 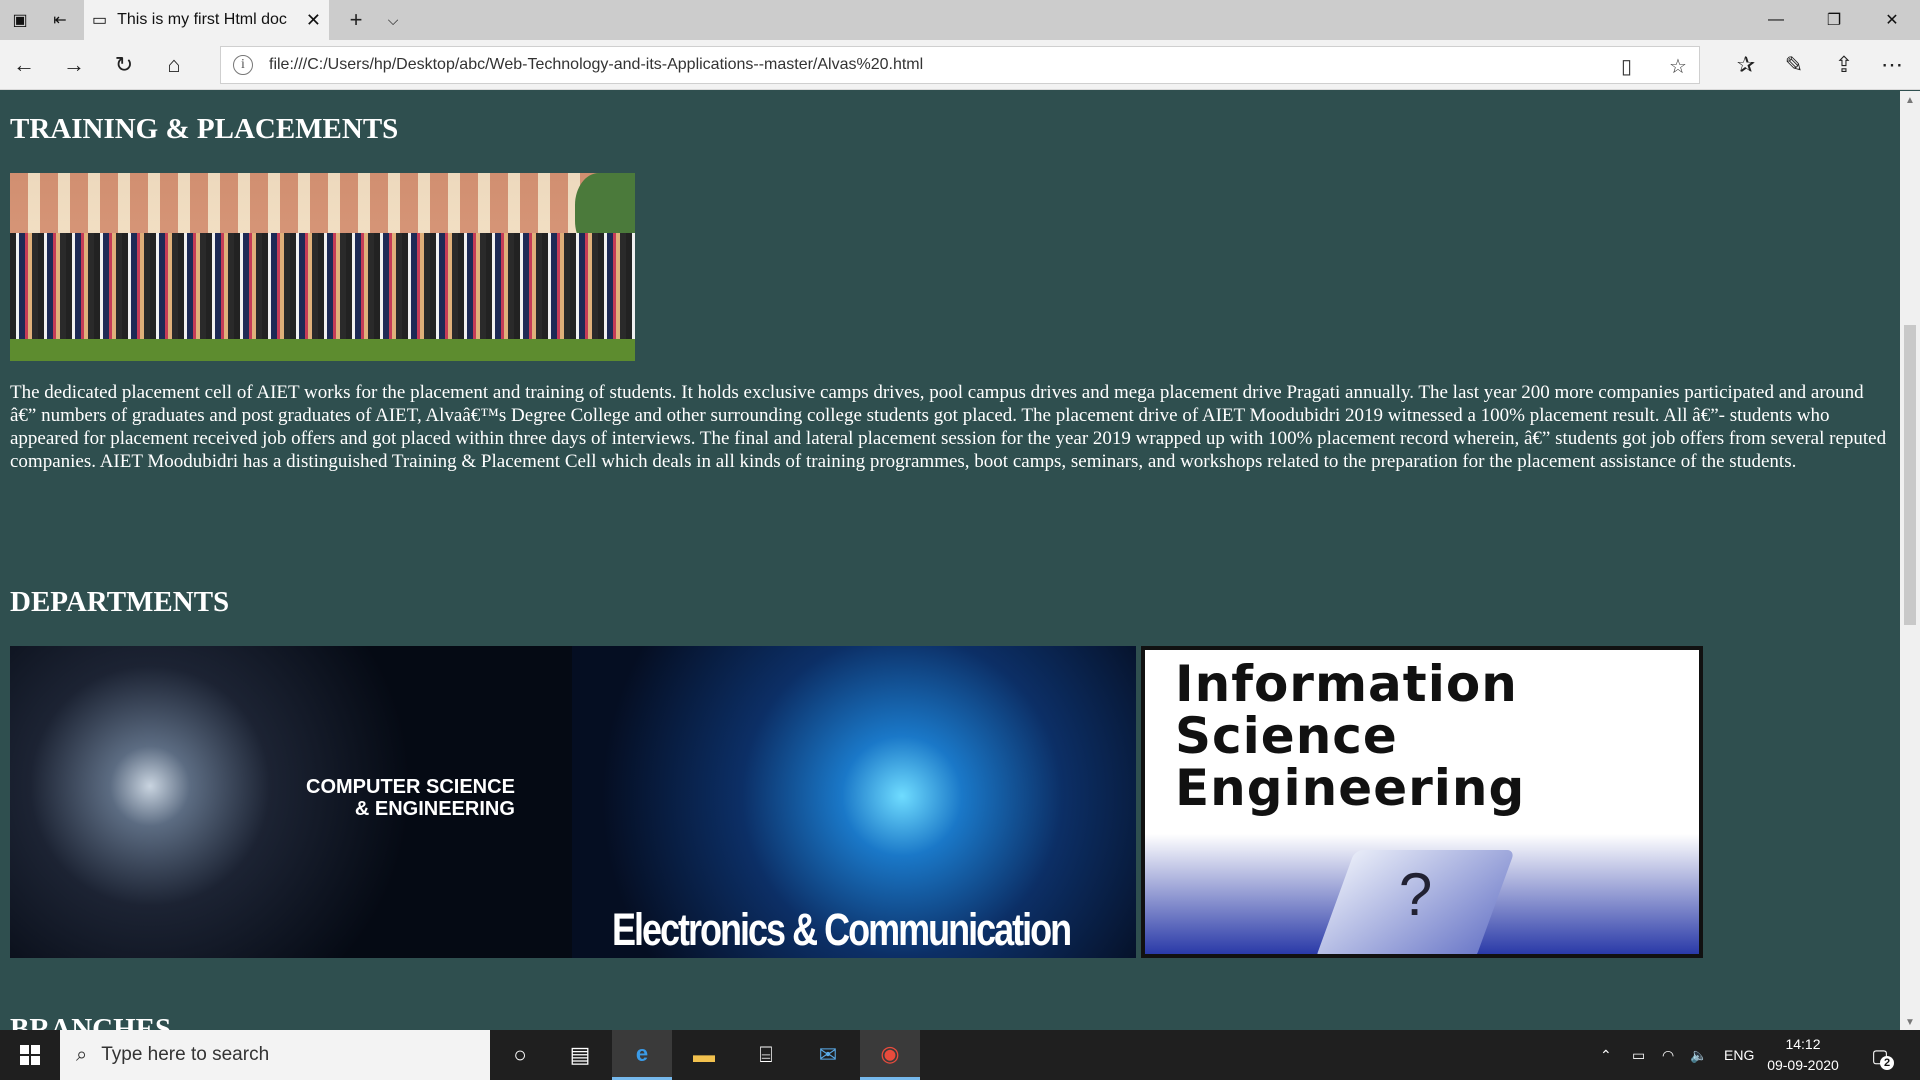 What do you see at coordinates (91, 1022) in the screenshot?
I see `branches-heading: BRANCHES` at bounding box center [91, 1022].